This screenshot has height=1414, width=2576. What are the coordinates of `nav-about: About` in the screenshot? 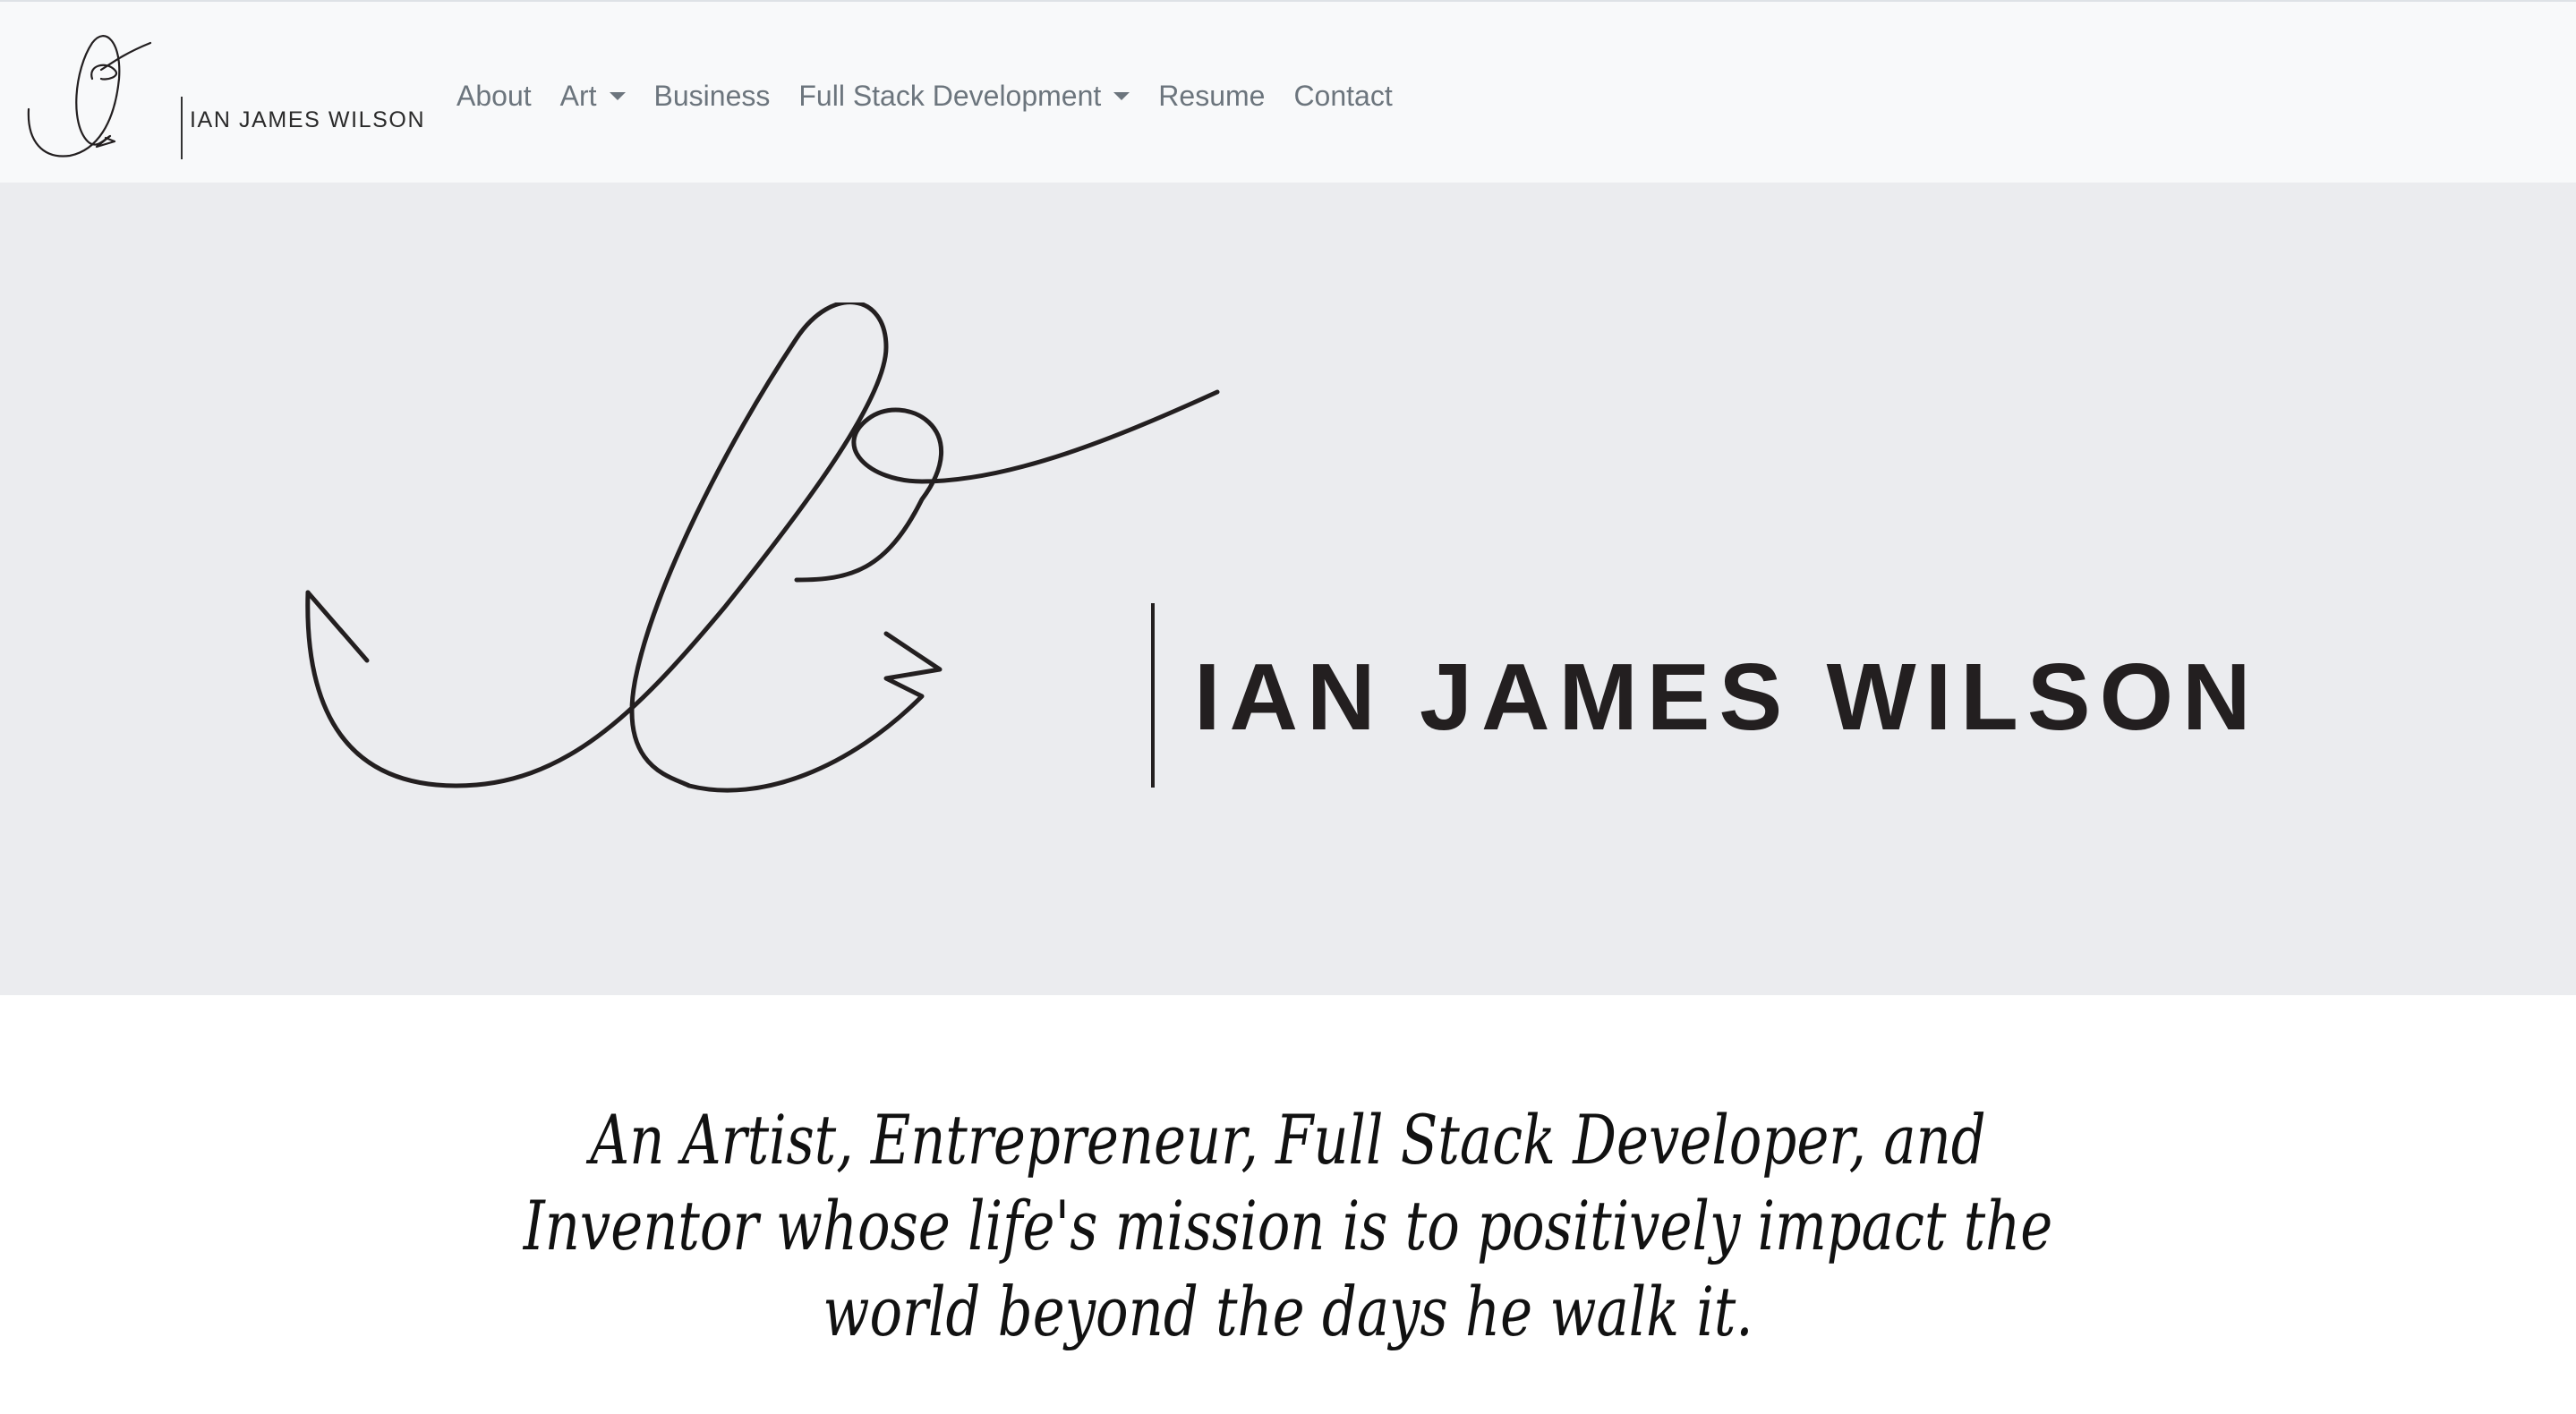 It's located at (494, 96).